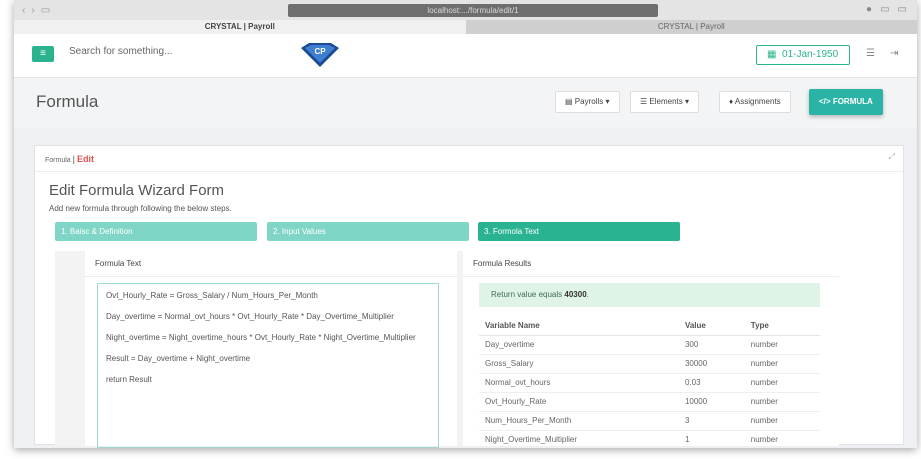  What do you see at coordinates (469, 159) in the screenshot?
I see `breadcrumb: Formula | Edit` at bounding box center [469, 159].